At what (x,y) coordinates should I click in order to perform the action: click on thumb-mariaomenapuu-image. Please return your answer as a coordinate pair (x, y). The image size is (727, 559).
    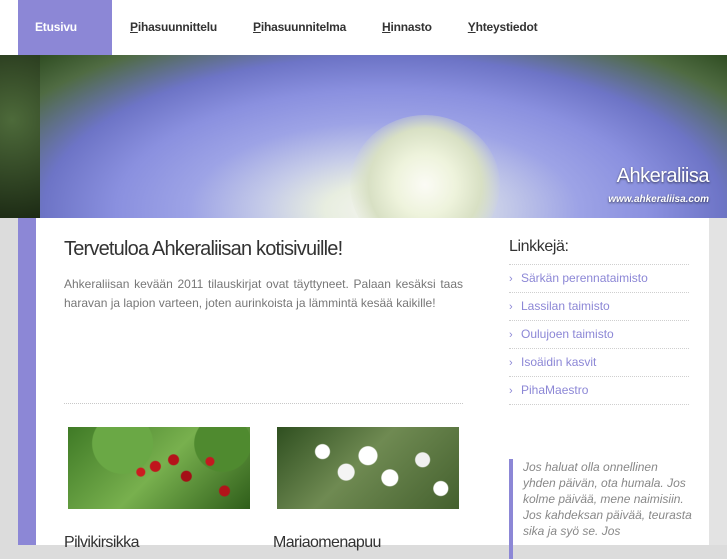
    Looking at the image, I should click on (368, 468).